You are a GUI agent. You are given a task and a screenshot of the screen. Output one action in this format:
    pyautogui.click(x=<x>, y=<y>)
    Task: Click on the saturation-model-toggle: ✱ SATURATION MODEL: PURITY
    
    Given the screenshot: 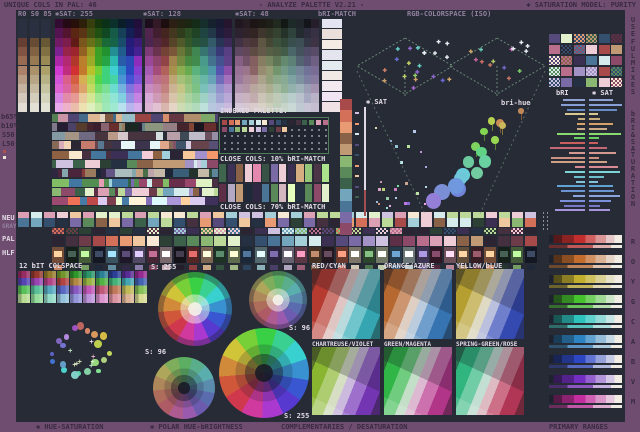 What is the action you would take?
    pyautogui.click(x=581, y=5)
    